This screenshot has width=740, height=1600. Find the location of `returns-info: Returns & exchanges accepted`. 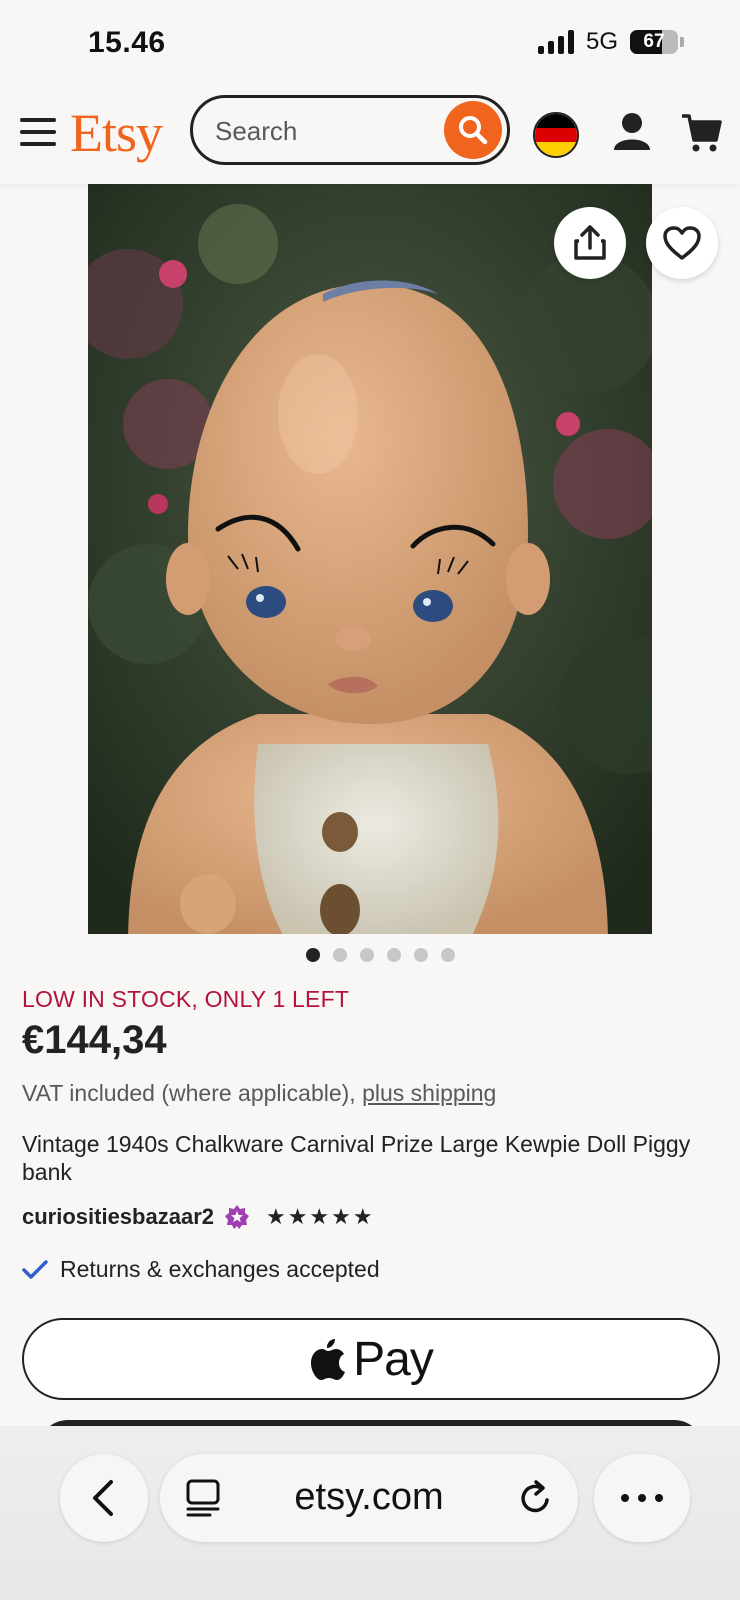

returns-info: Returns & exchanges accepted is located at coordinates (201, 1269).